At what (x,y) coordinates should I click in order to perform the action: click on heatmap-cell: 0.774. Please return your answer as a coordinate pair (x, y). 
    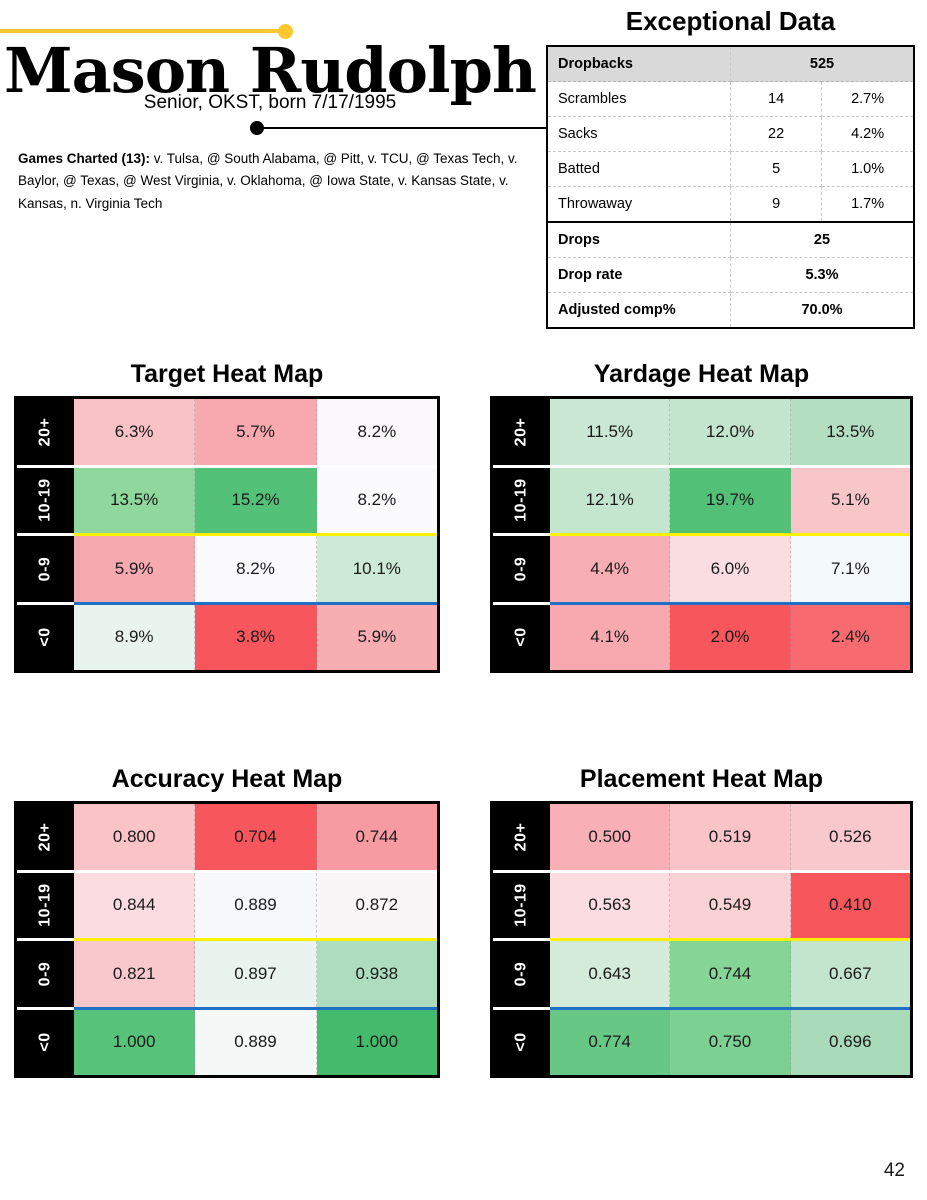
    Looking at the image, I should click on (610, 1042).